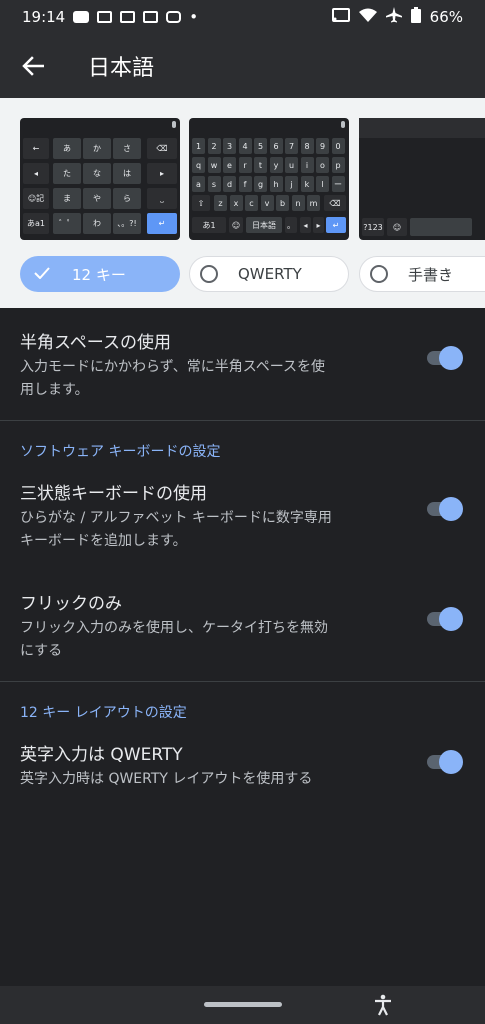  I want to click on check-icon, so click(42, 274).